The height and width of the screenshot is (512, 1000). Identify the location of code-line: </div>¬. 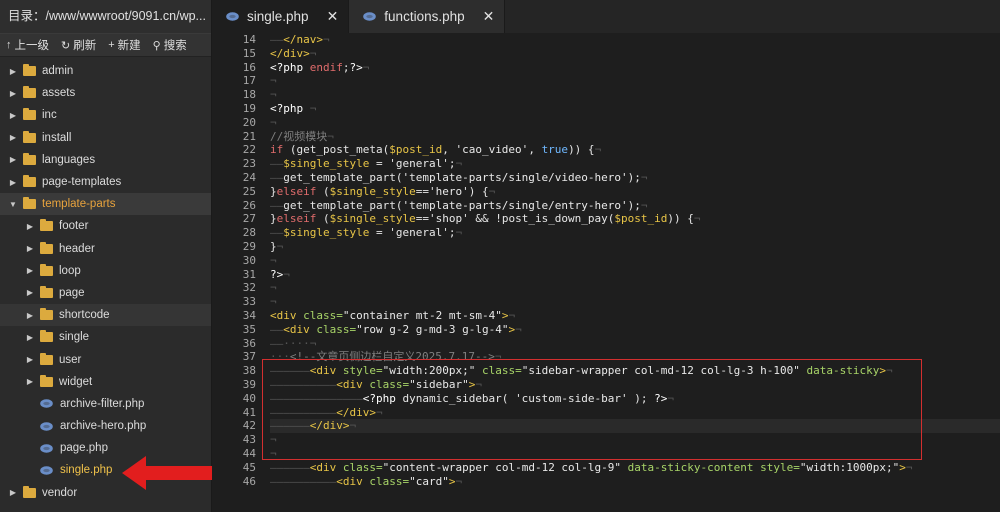
(635, 54).